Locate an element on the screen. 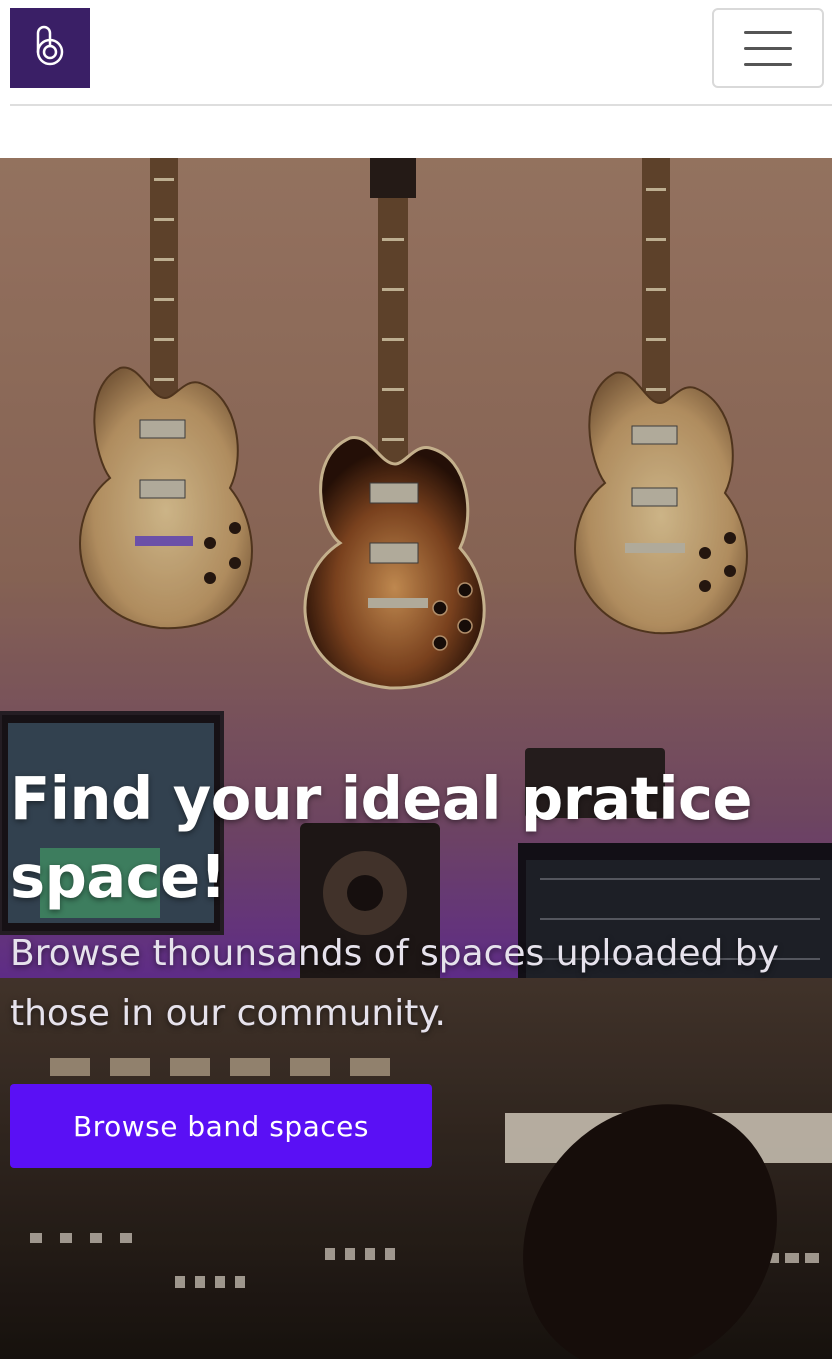 The image size is (832, 1359). menu-toggle-button is located at coordinates (768, 48).